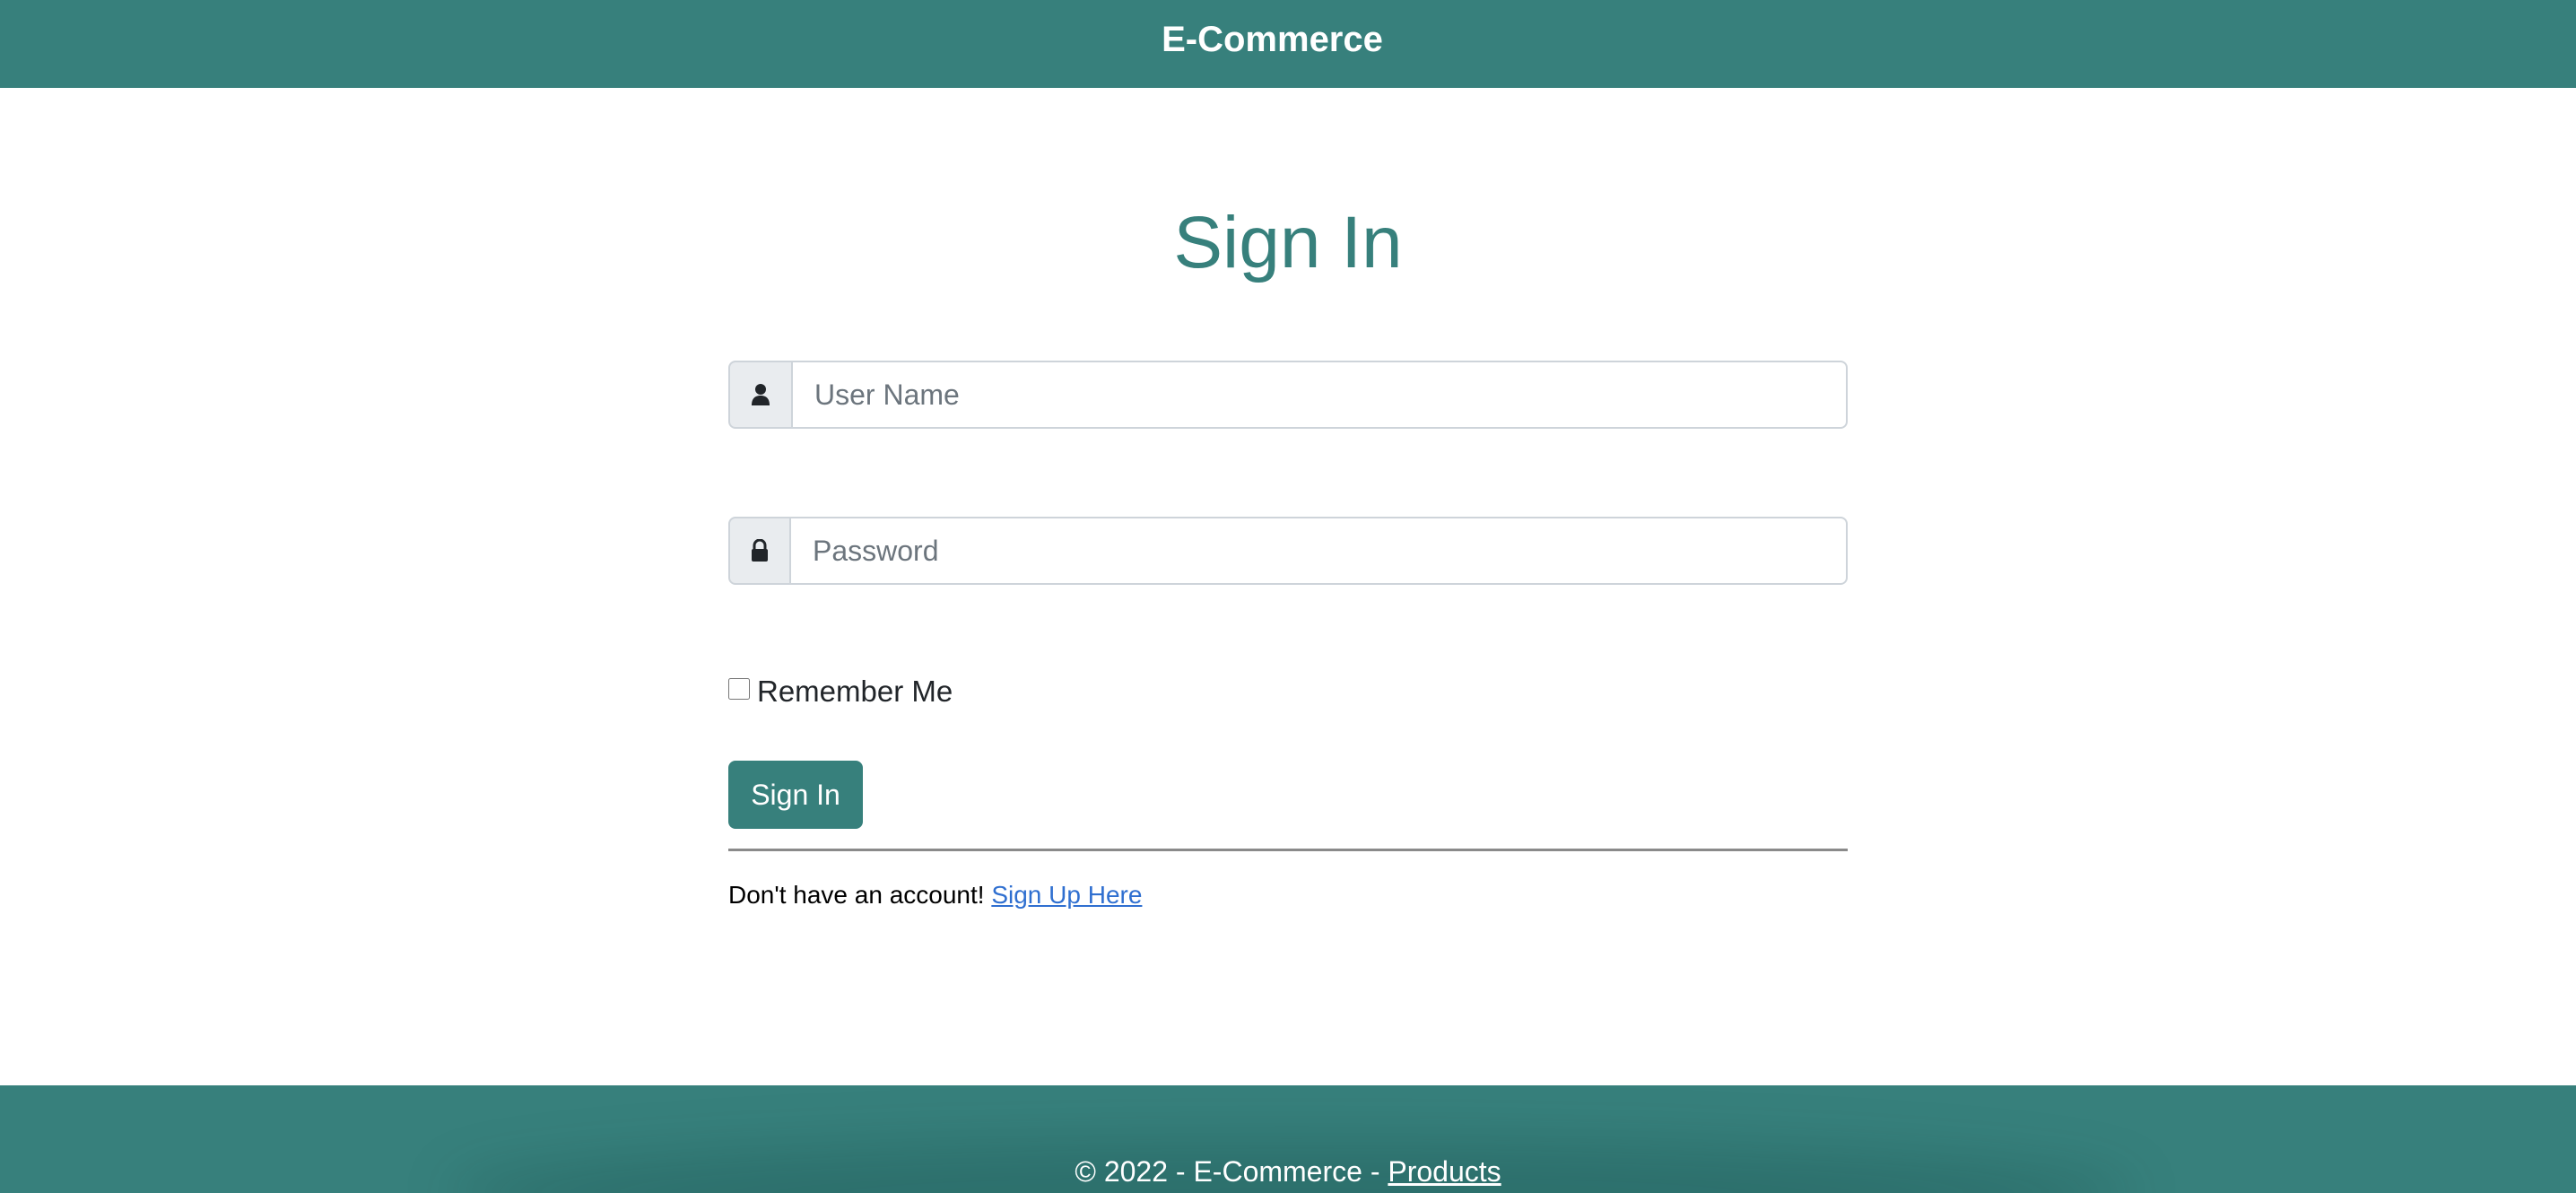  What do you see at coordinates (1066, 895) in the screenshot?
I see `sign-up-link: Sign Up Here` at bounding box center [1066, 895].